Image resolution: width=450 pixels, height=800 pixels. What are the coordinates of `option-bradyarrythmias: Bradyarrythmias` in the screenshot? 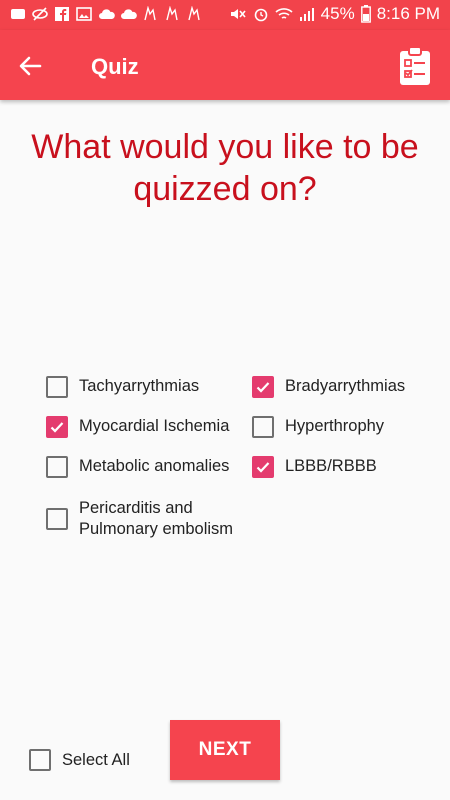 It's located at (328, 387).